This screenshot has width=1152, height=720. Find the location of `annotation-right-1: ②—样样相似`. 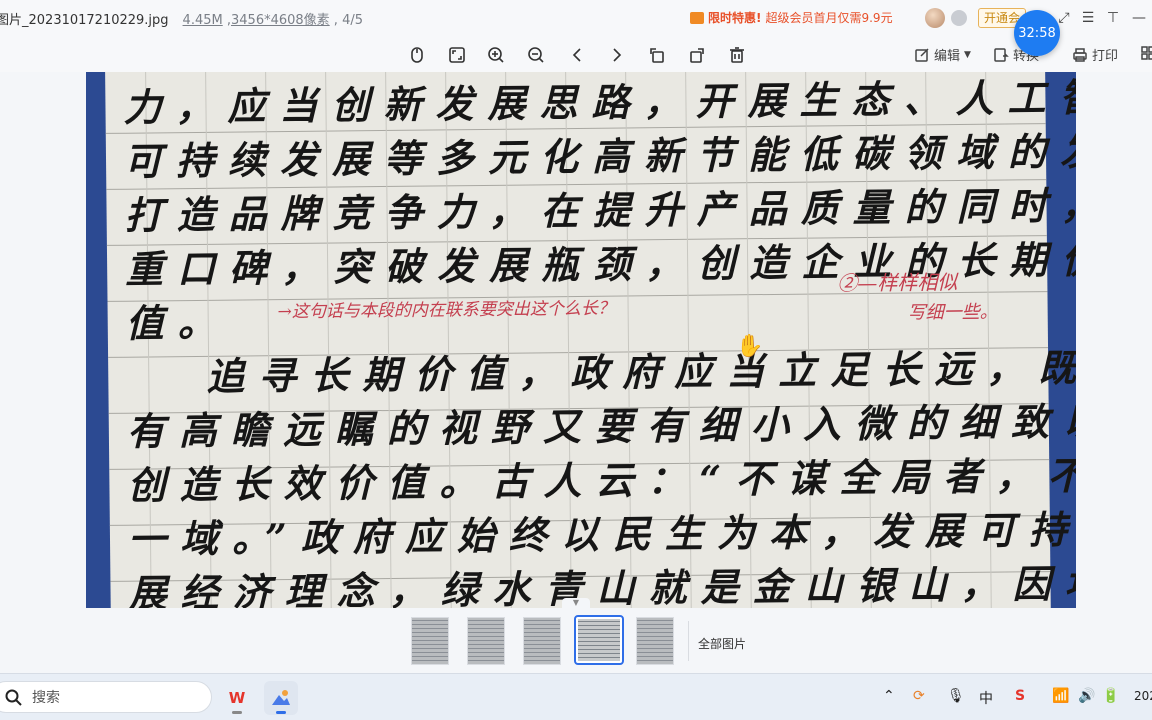

annotation-right-1: ②—样样相似 is located at coordinates (897, 283).